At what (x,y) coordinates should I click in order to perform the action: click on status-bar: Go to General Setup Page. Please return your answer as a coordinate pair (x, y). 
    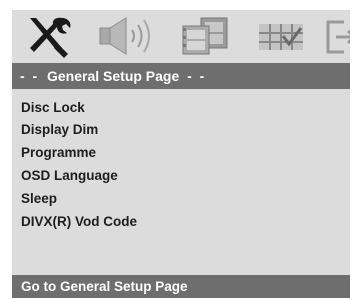
    Looking at the image, I should click on (181, 286).